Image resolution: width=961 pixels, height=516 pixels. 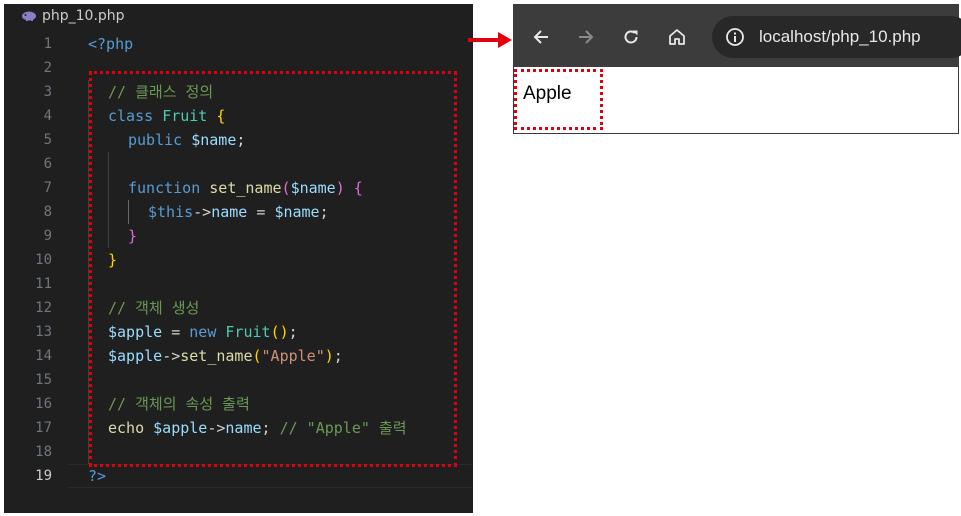 I want to click on line-number: 5, so click(x=47, y=140).